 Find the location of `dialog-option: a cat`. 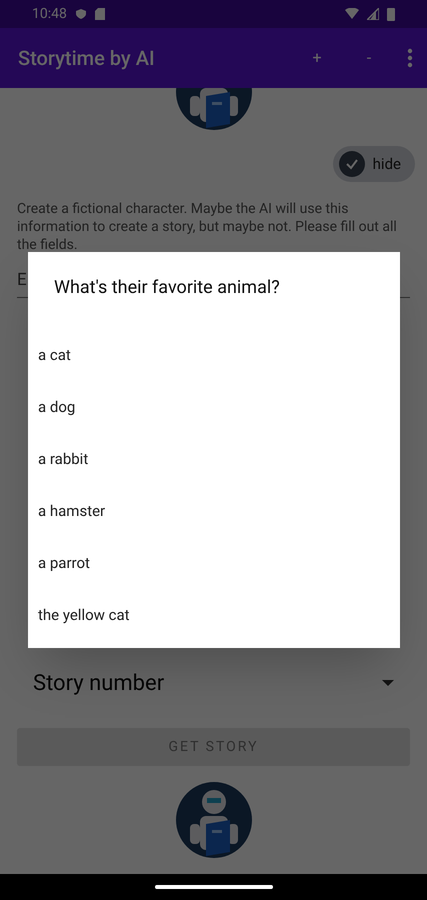

dialog-option: a cat is located at coordinates (214, 355).